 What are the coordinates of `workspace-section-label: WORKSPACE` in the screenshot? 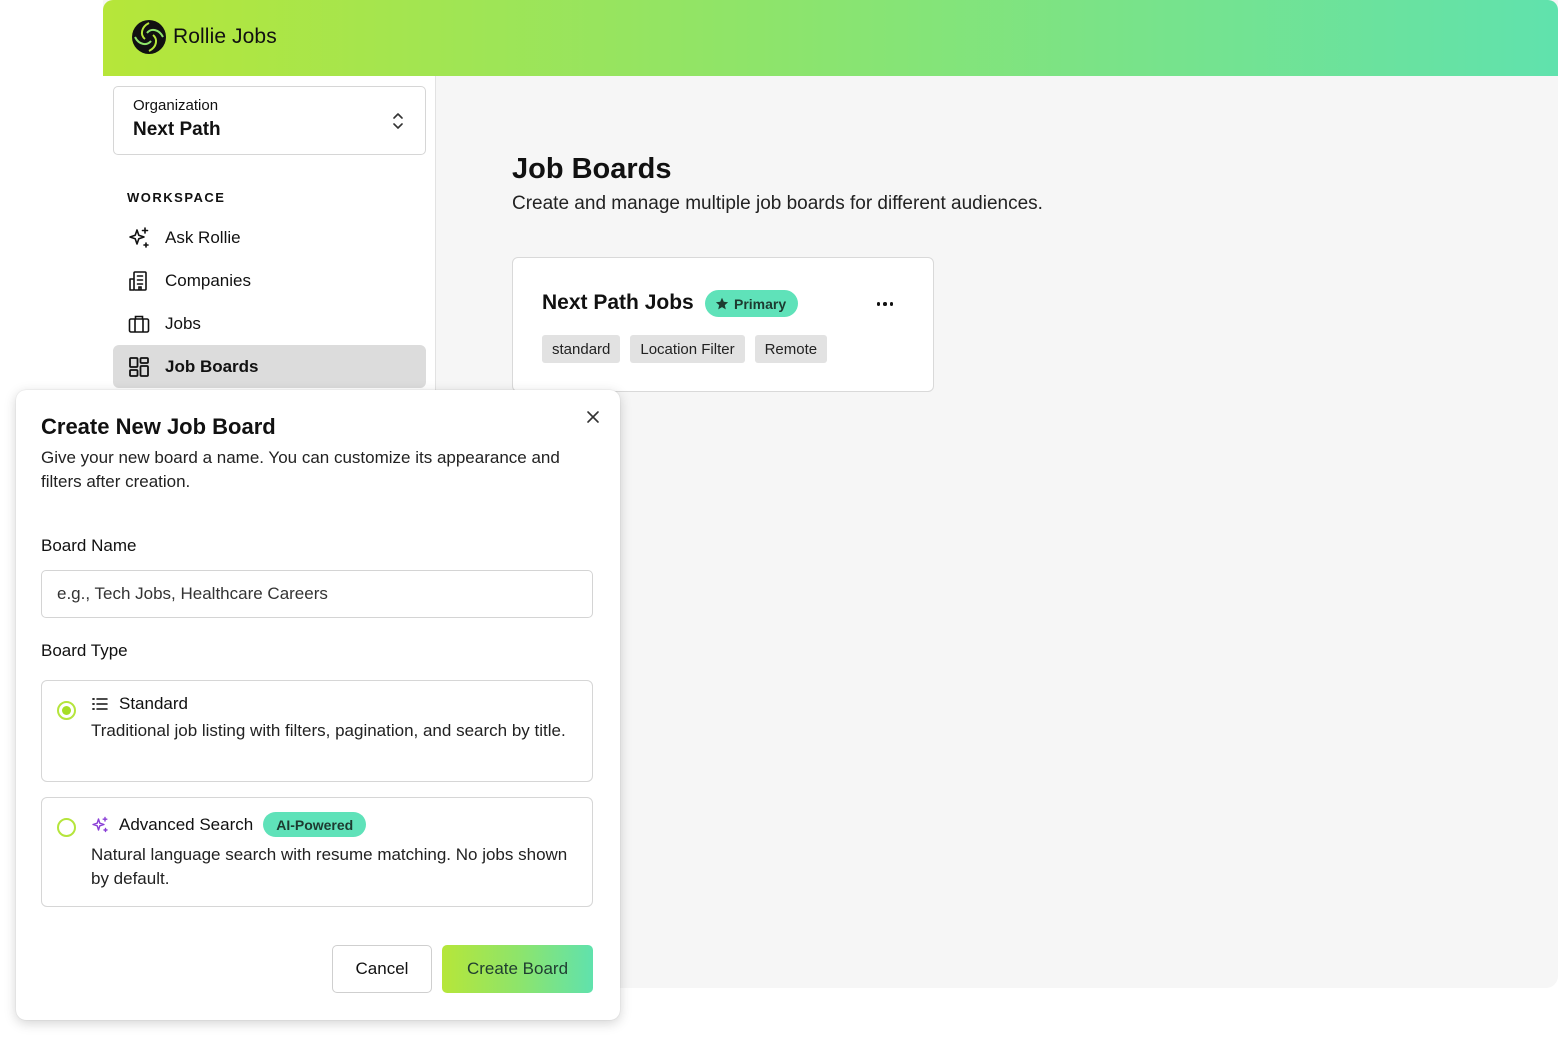 It's located at (176, 197).